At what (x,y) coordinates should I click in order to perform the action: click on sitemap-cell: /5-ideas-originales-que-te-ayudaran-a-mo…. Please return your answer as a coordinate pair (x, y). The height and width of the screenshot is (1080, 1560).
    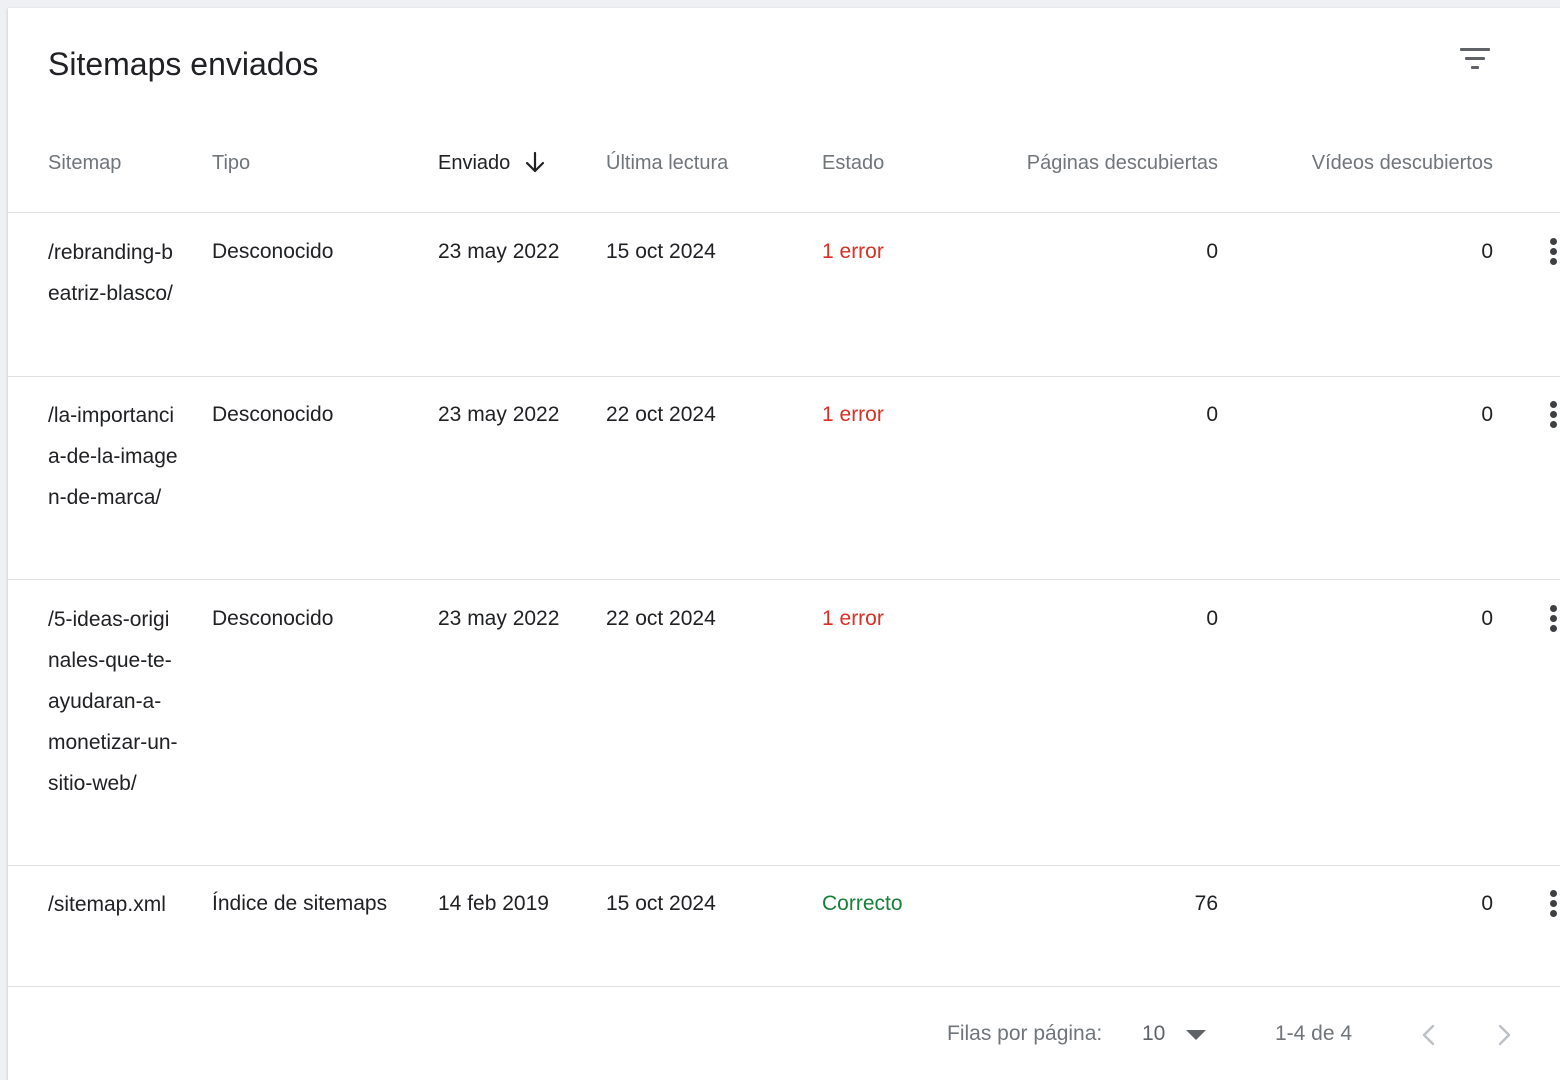
    Looking at the image, I should click on (113, 701).